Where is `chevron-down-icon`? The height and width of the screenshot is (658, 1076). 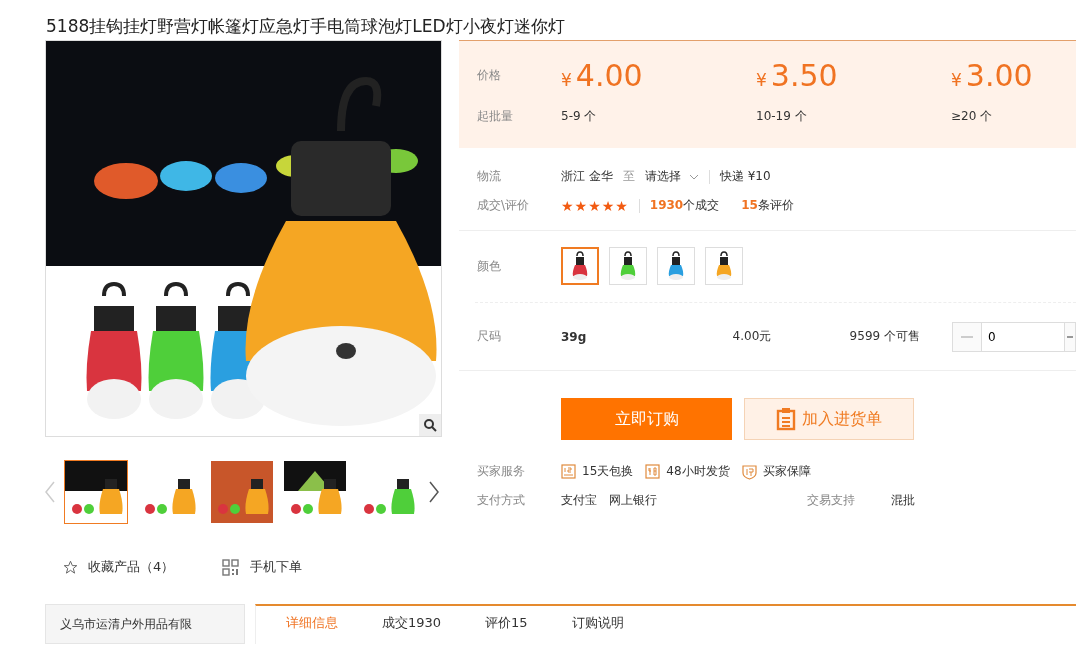
chevron-down-icon is located at coordinates (693, 176).